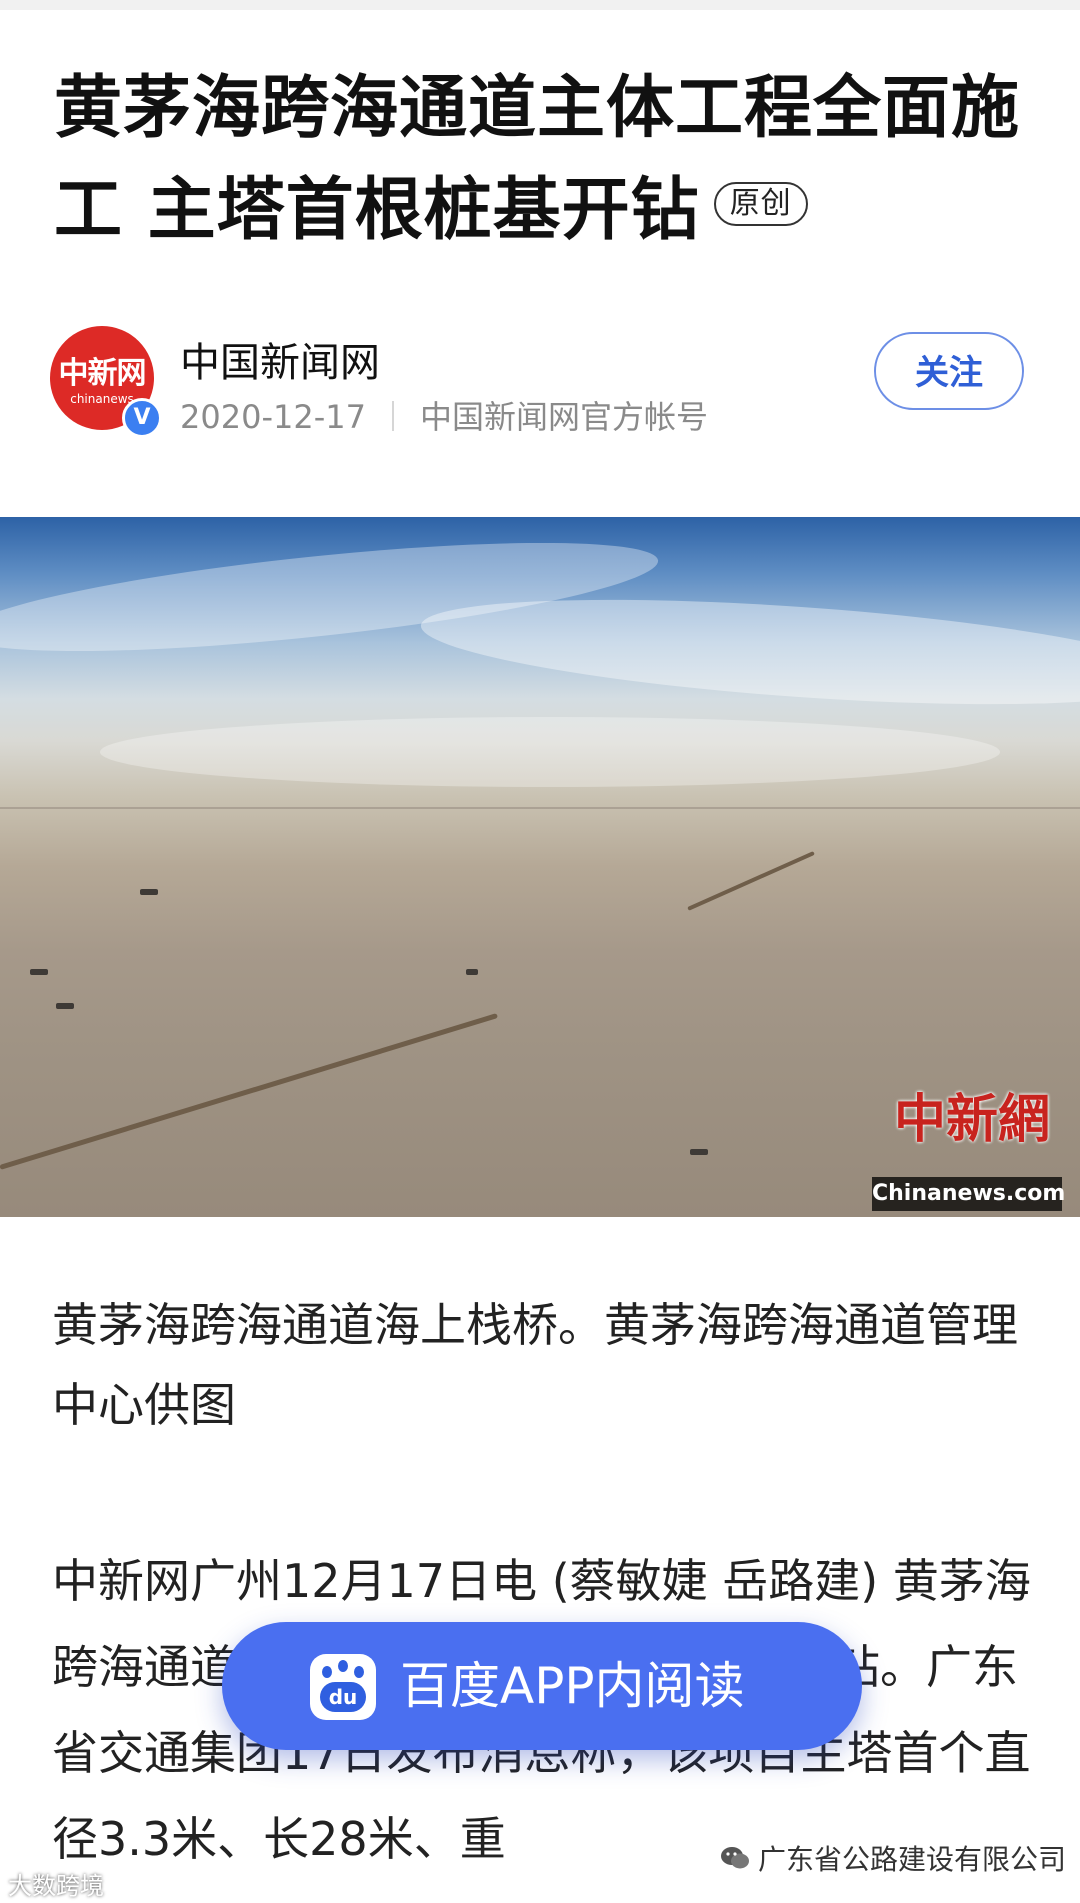 The width and height of the screenshot is (1080, 1903). I want to click on photo-watermark-logo: 中新網, so click(971, 1119).